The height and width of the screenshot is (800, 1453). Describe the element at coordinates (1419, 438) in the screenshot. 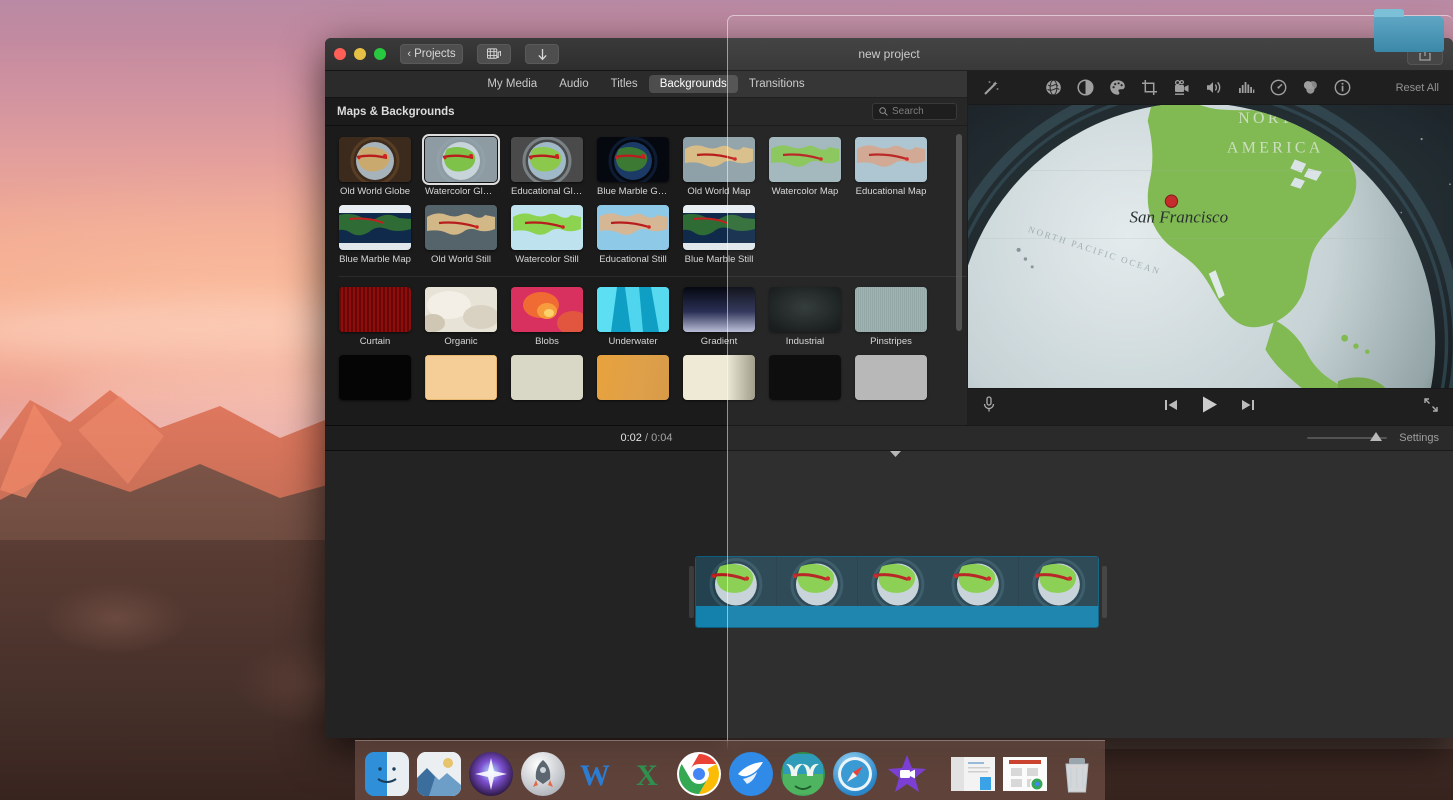

I see `timeline-settings-button: Settings` at that location.